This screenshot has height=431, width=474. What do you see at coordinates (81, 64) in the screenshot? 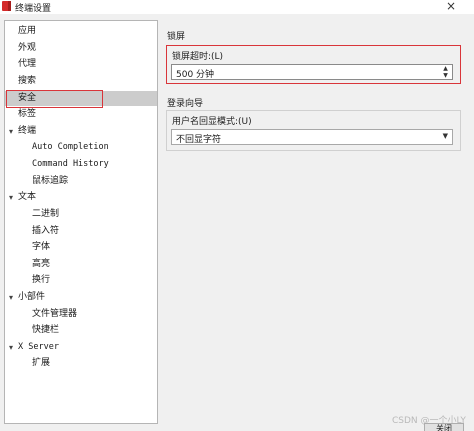
I see `sidebar-item-proxy: 代理` at bounding box center [81, 64].